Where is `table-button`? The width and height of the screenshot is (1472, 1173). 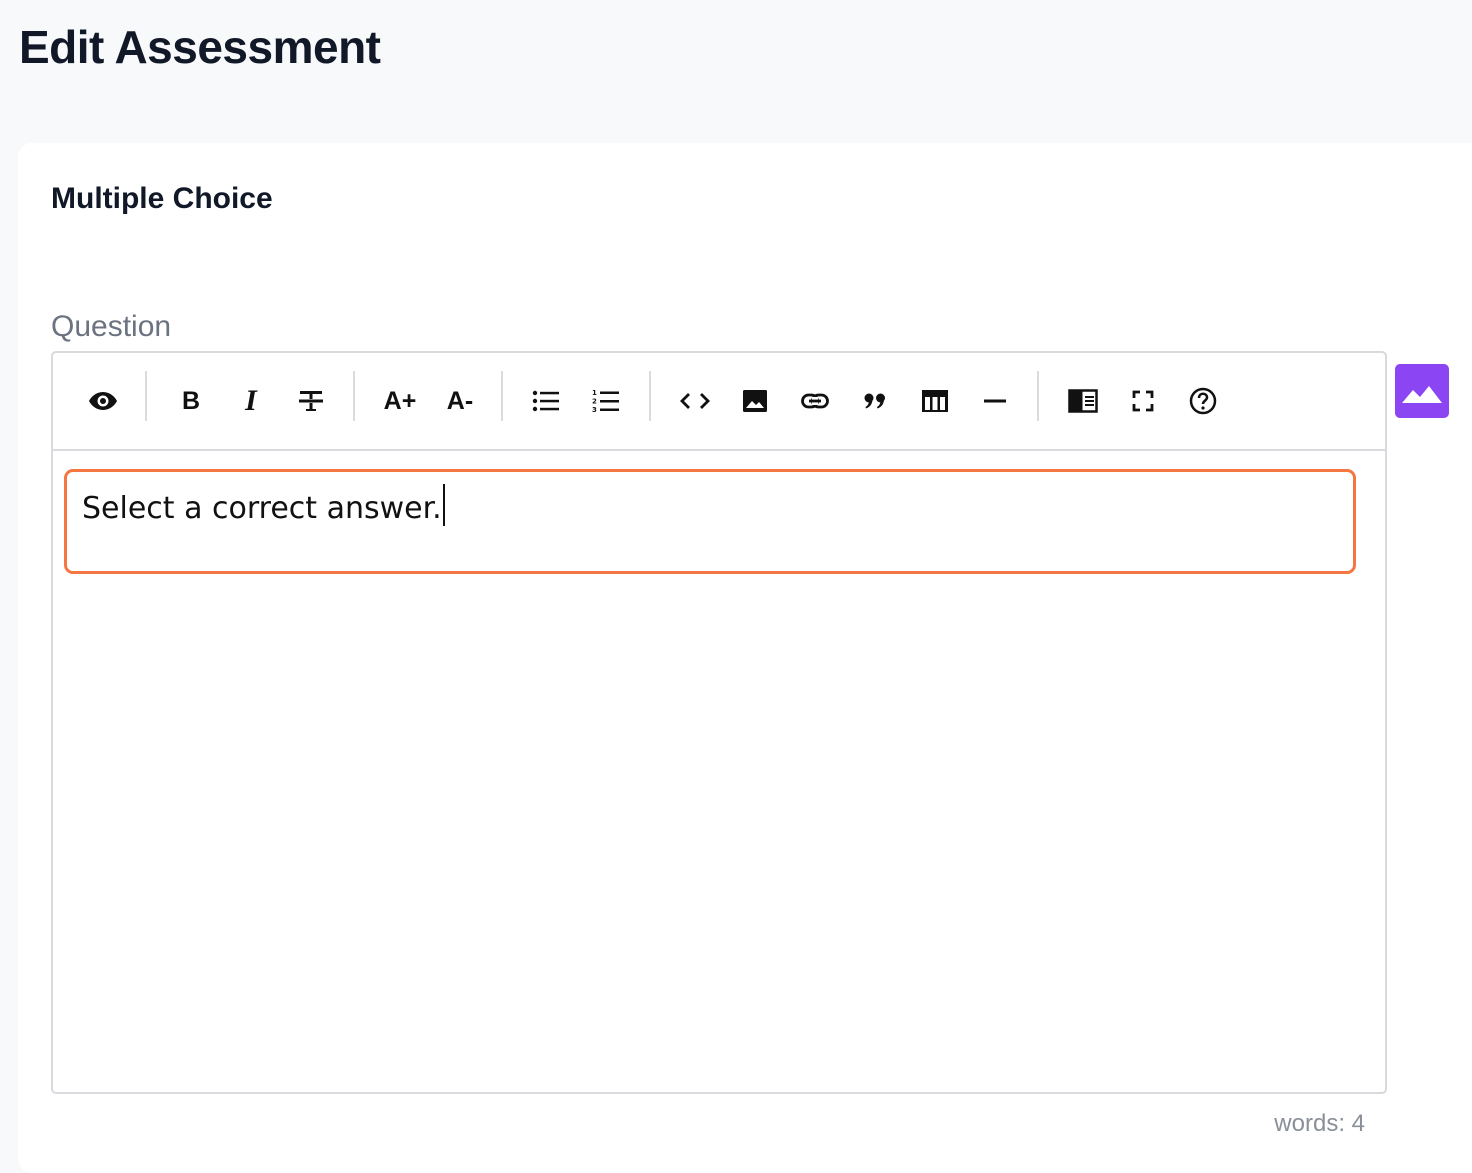
table-button is located at coordinates (935, 401).